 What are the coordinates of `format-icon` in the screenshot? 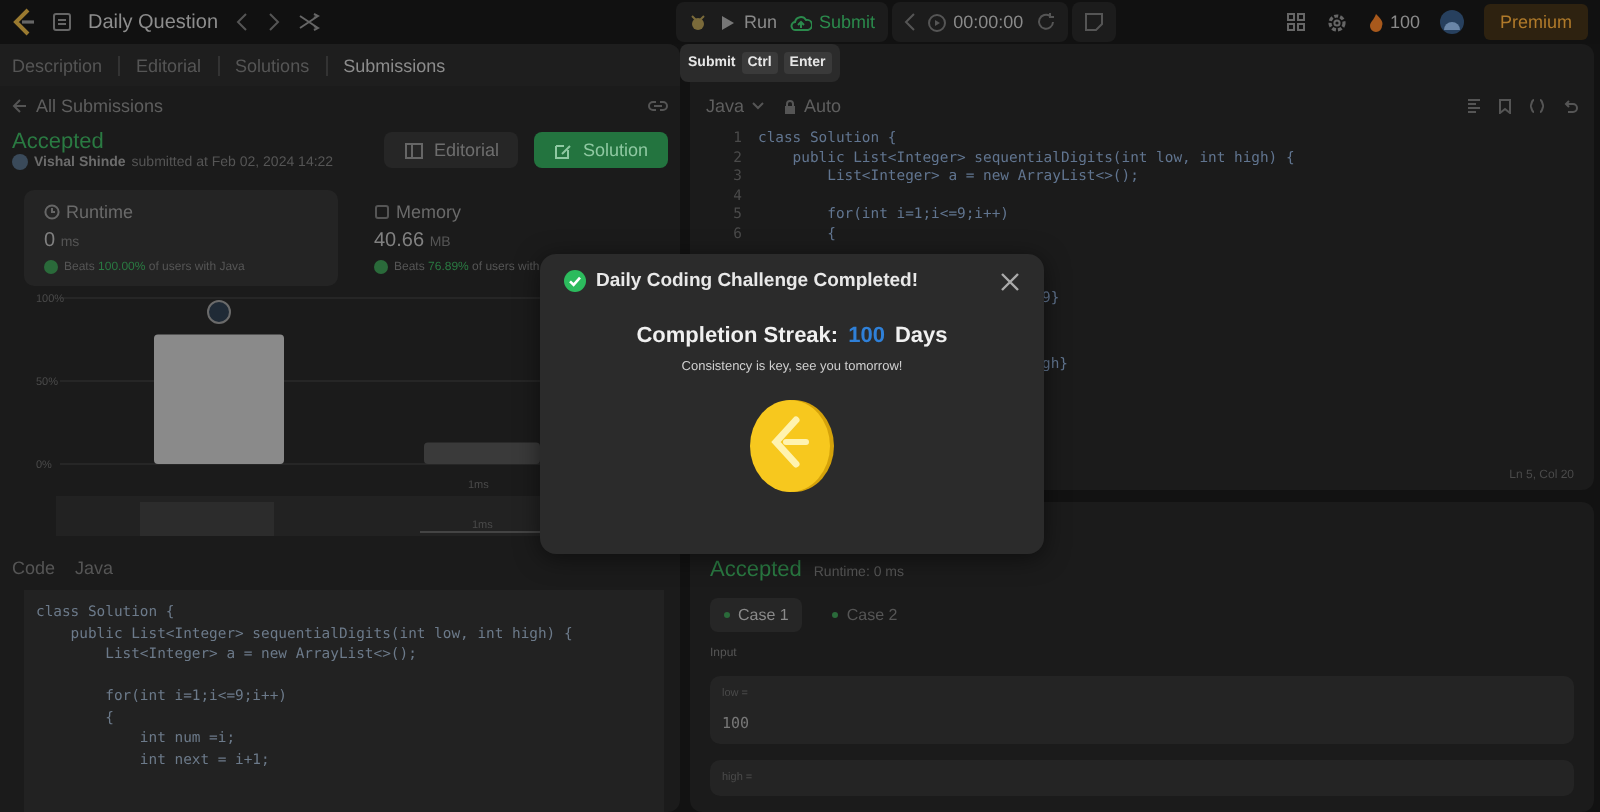 It's located at (1474, 106).